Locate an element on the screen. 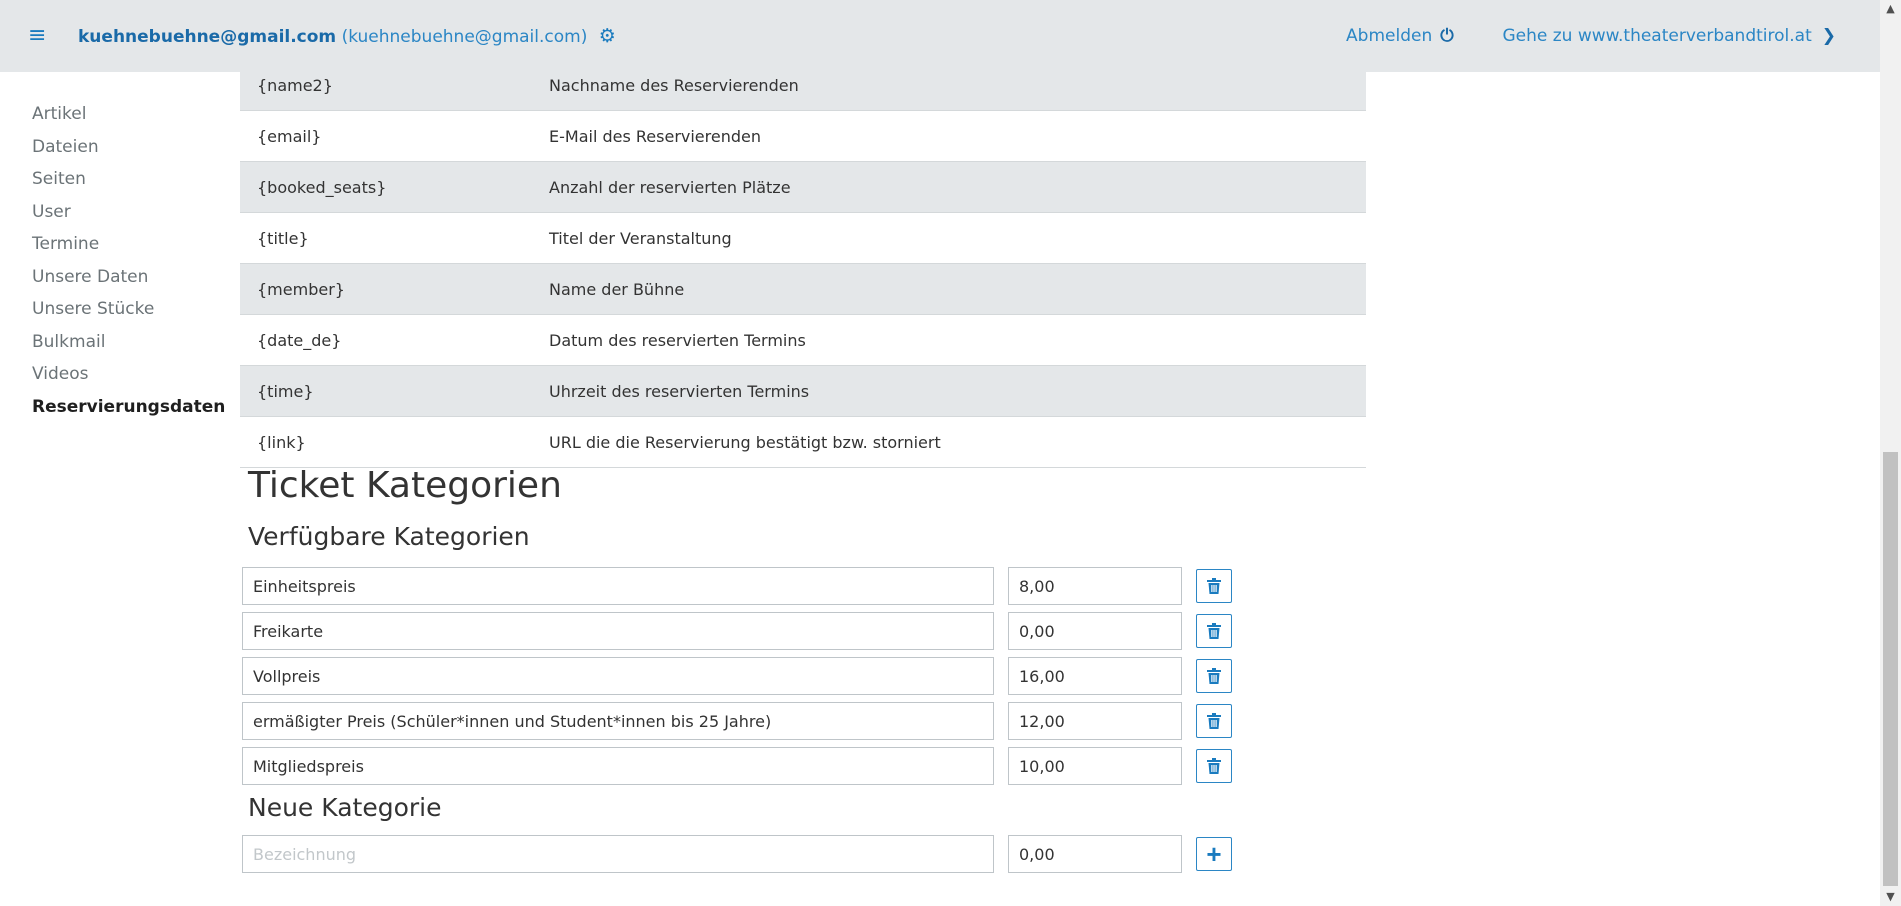 This screenshot has width=1901, height=906. scroll-down-arrow-icon: ▼ is located at coordinates (1890, 897).